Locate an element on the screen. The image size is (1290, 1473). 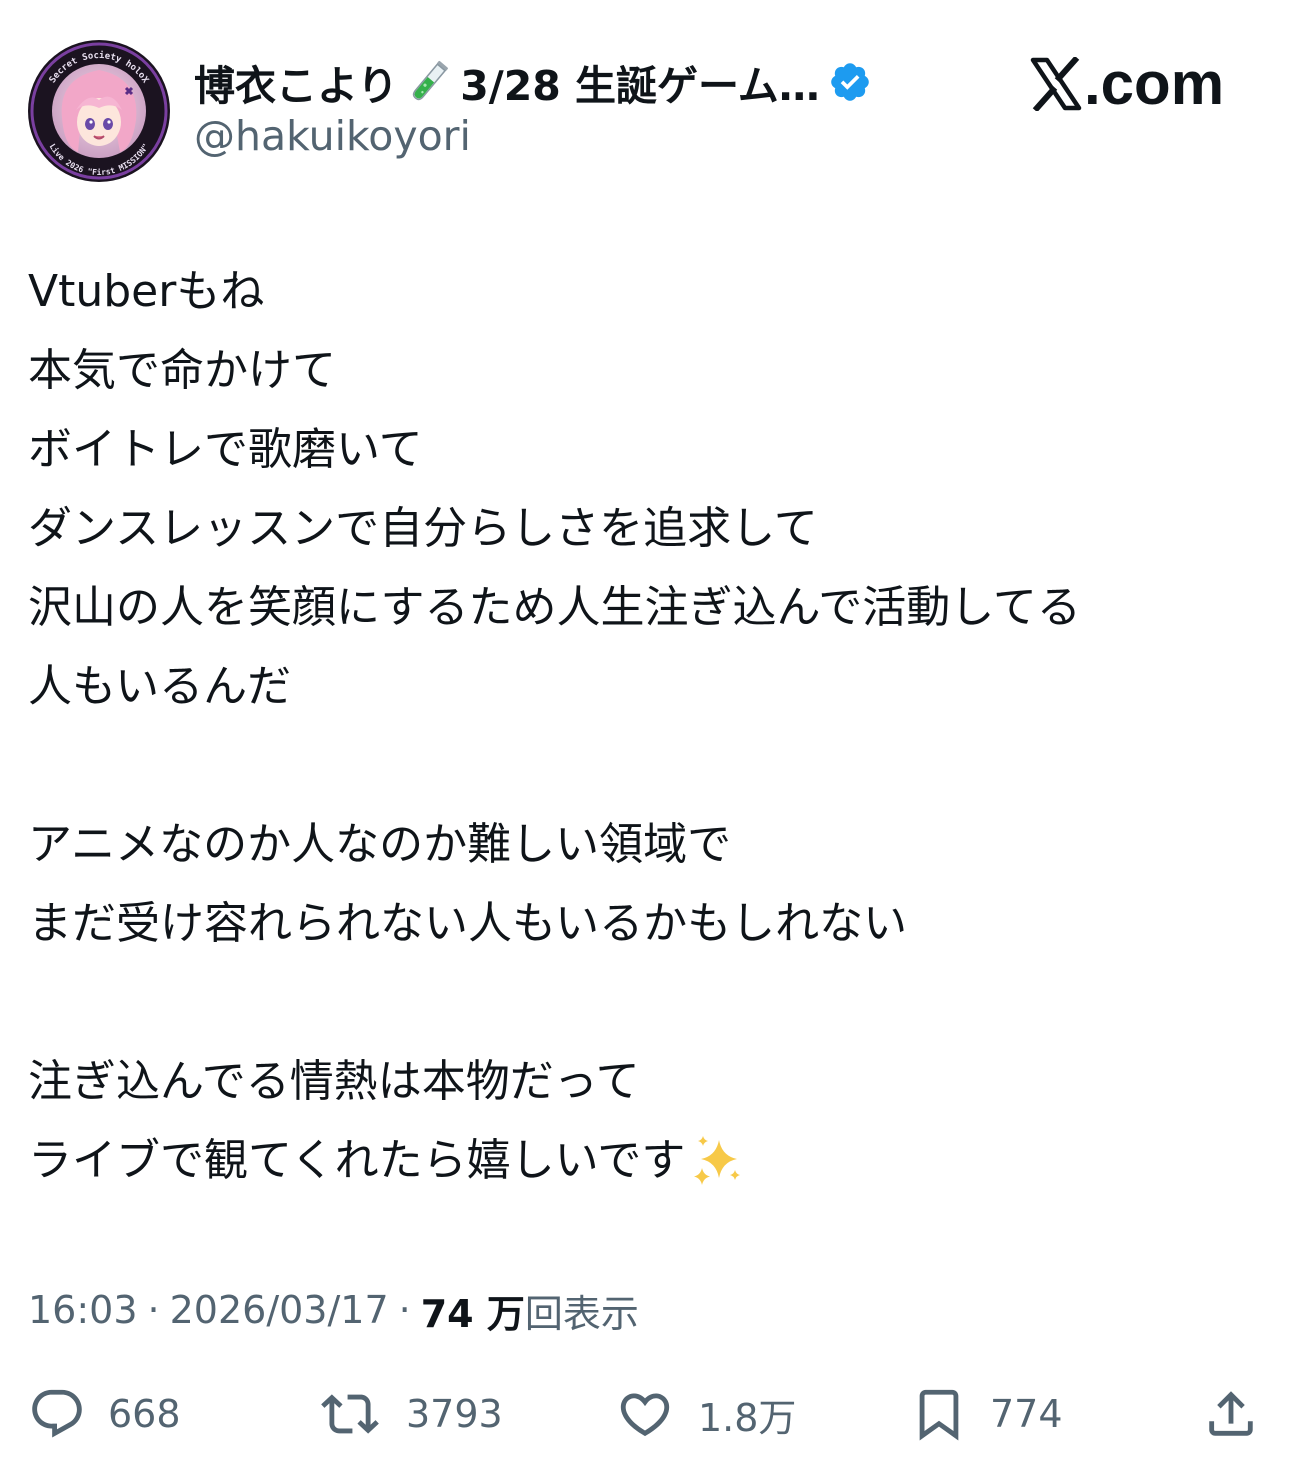
action-bar: 668 3793 1.8万 774 is located at coordinates (645, 1414).